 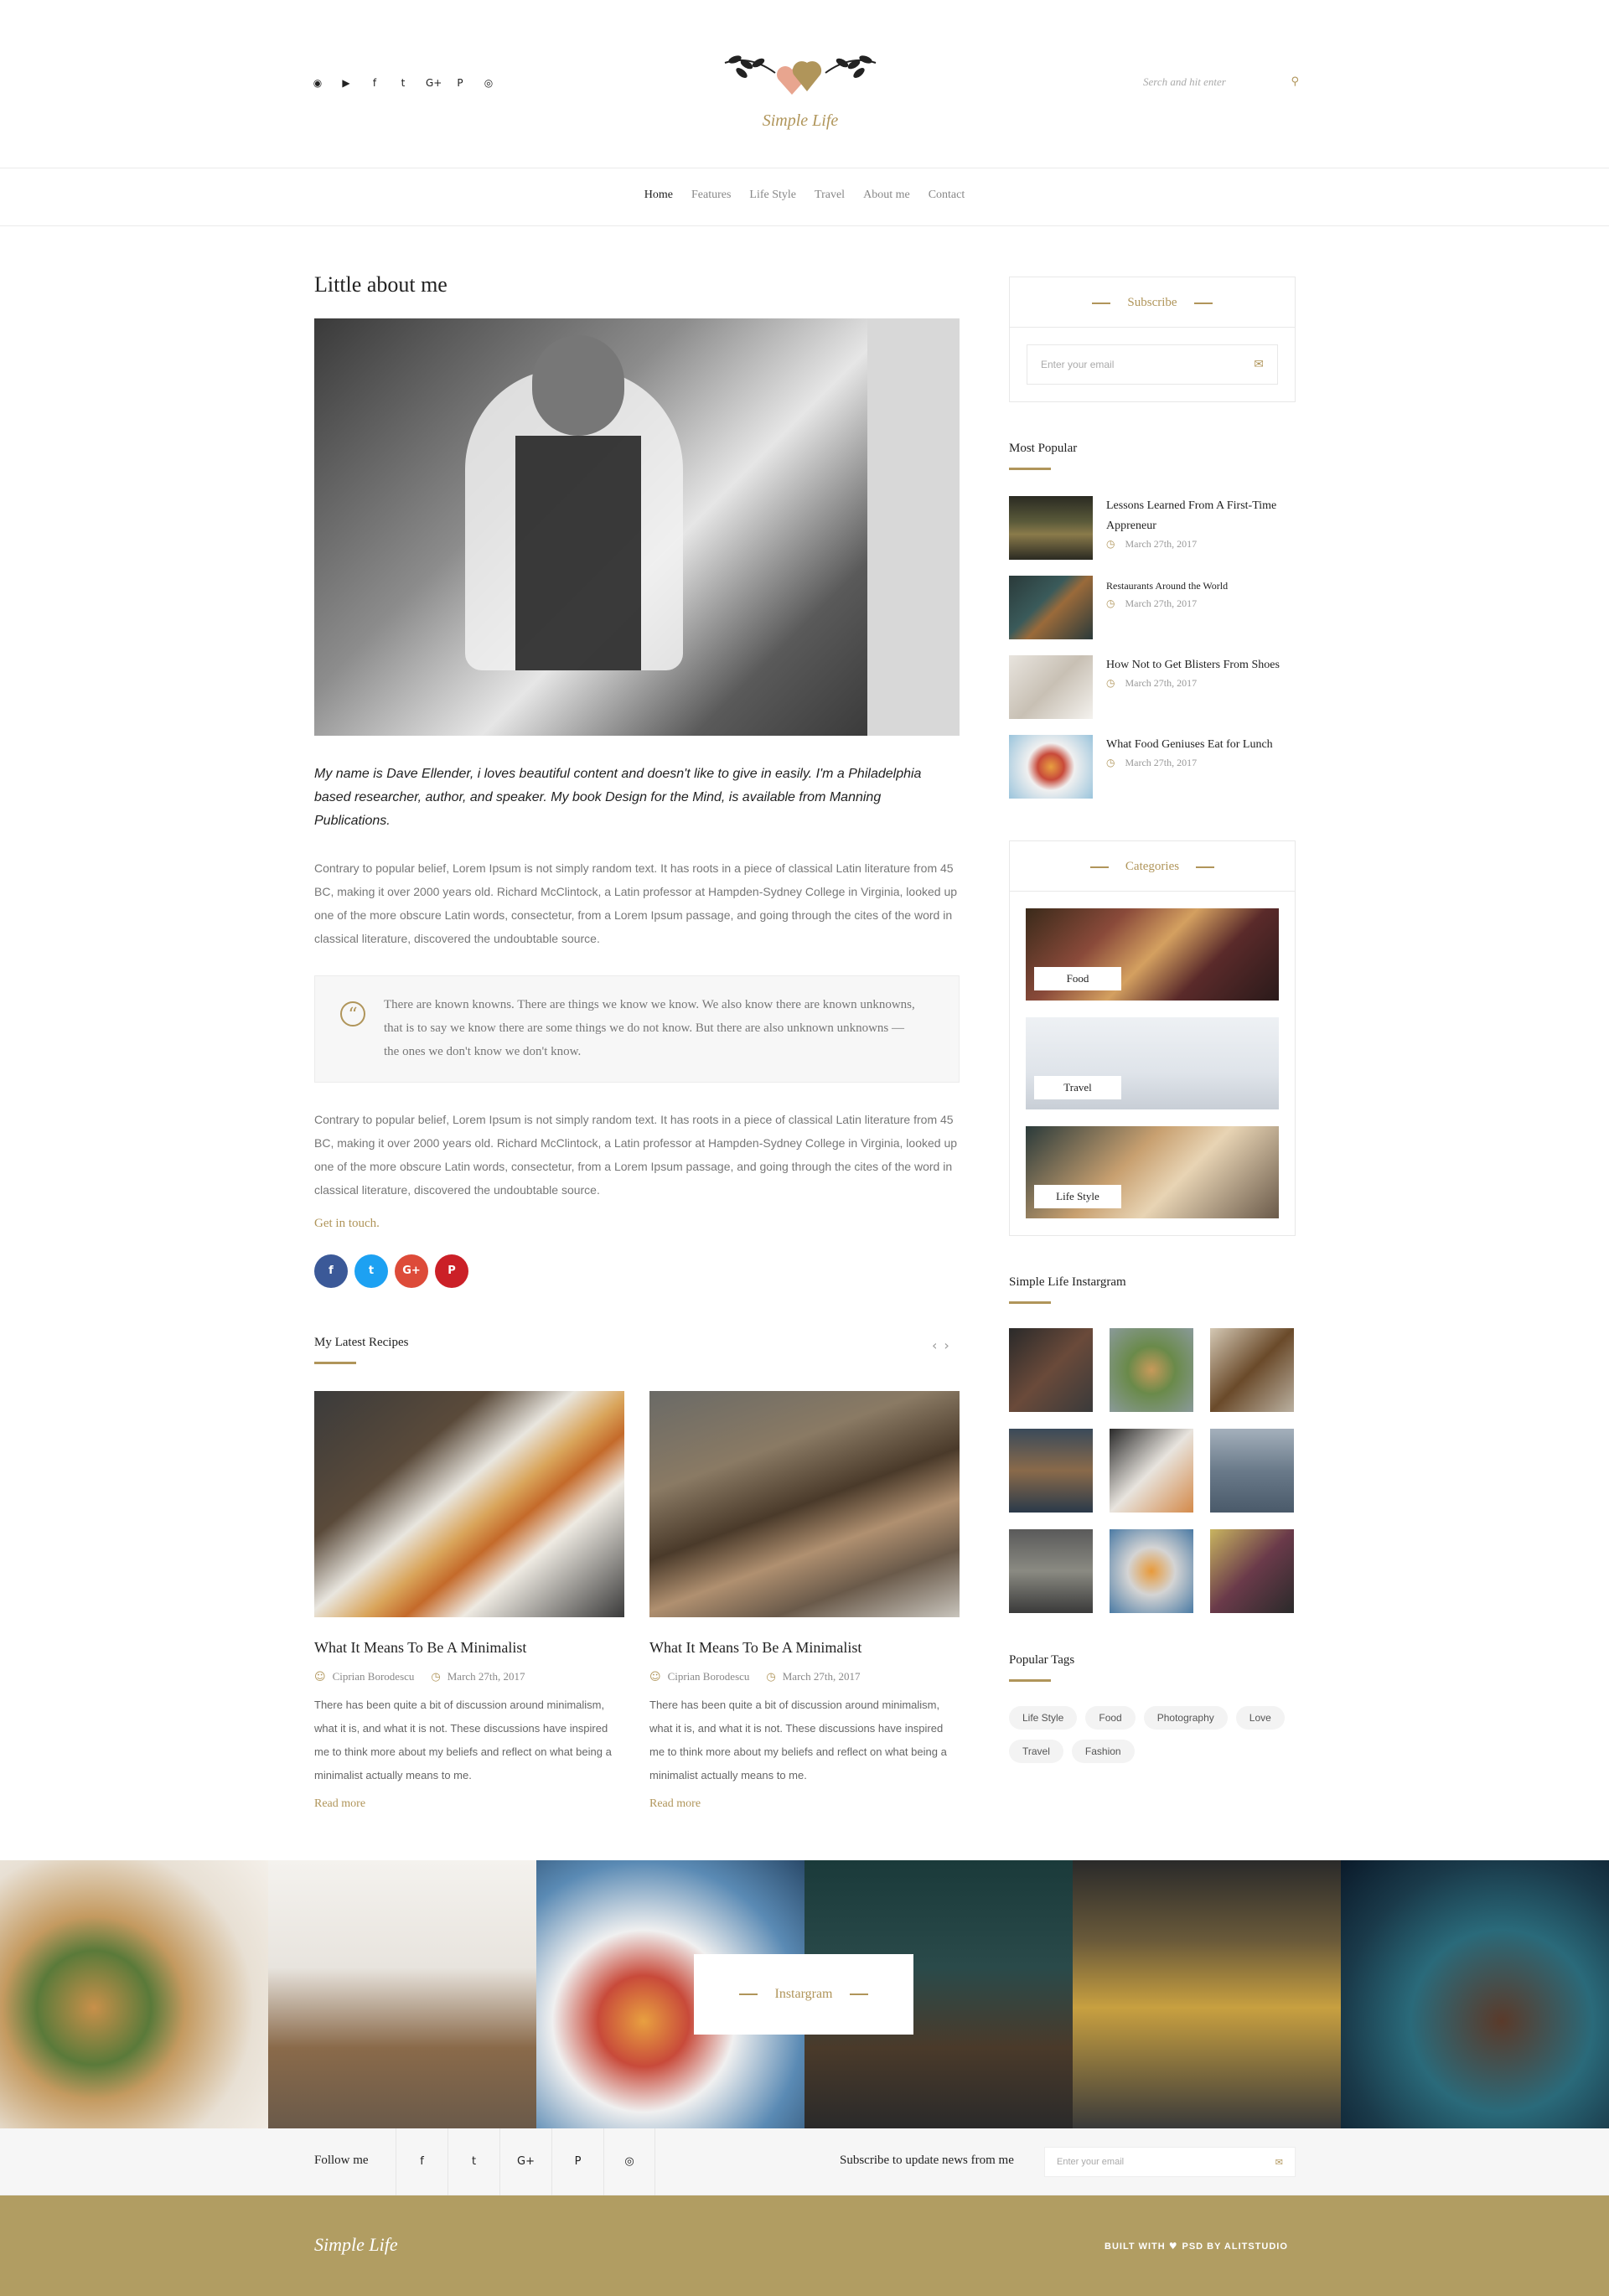 I want to click on header-search: Serch and hit enter ⚲, so click(x=1221, y=82).